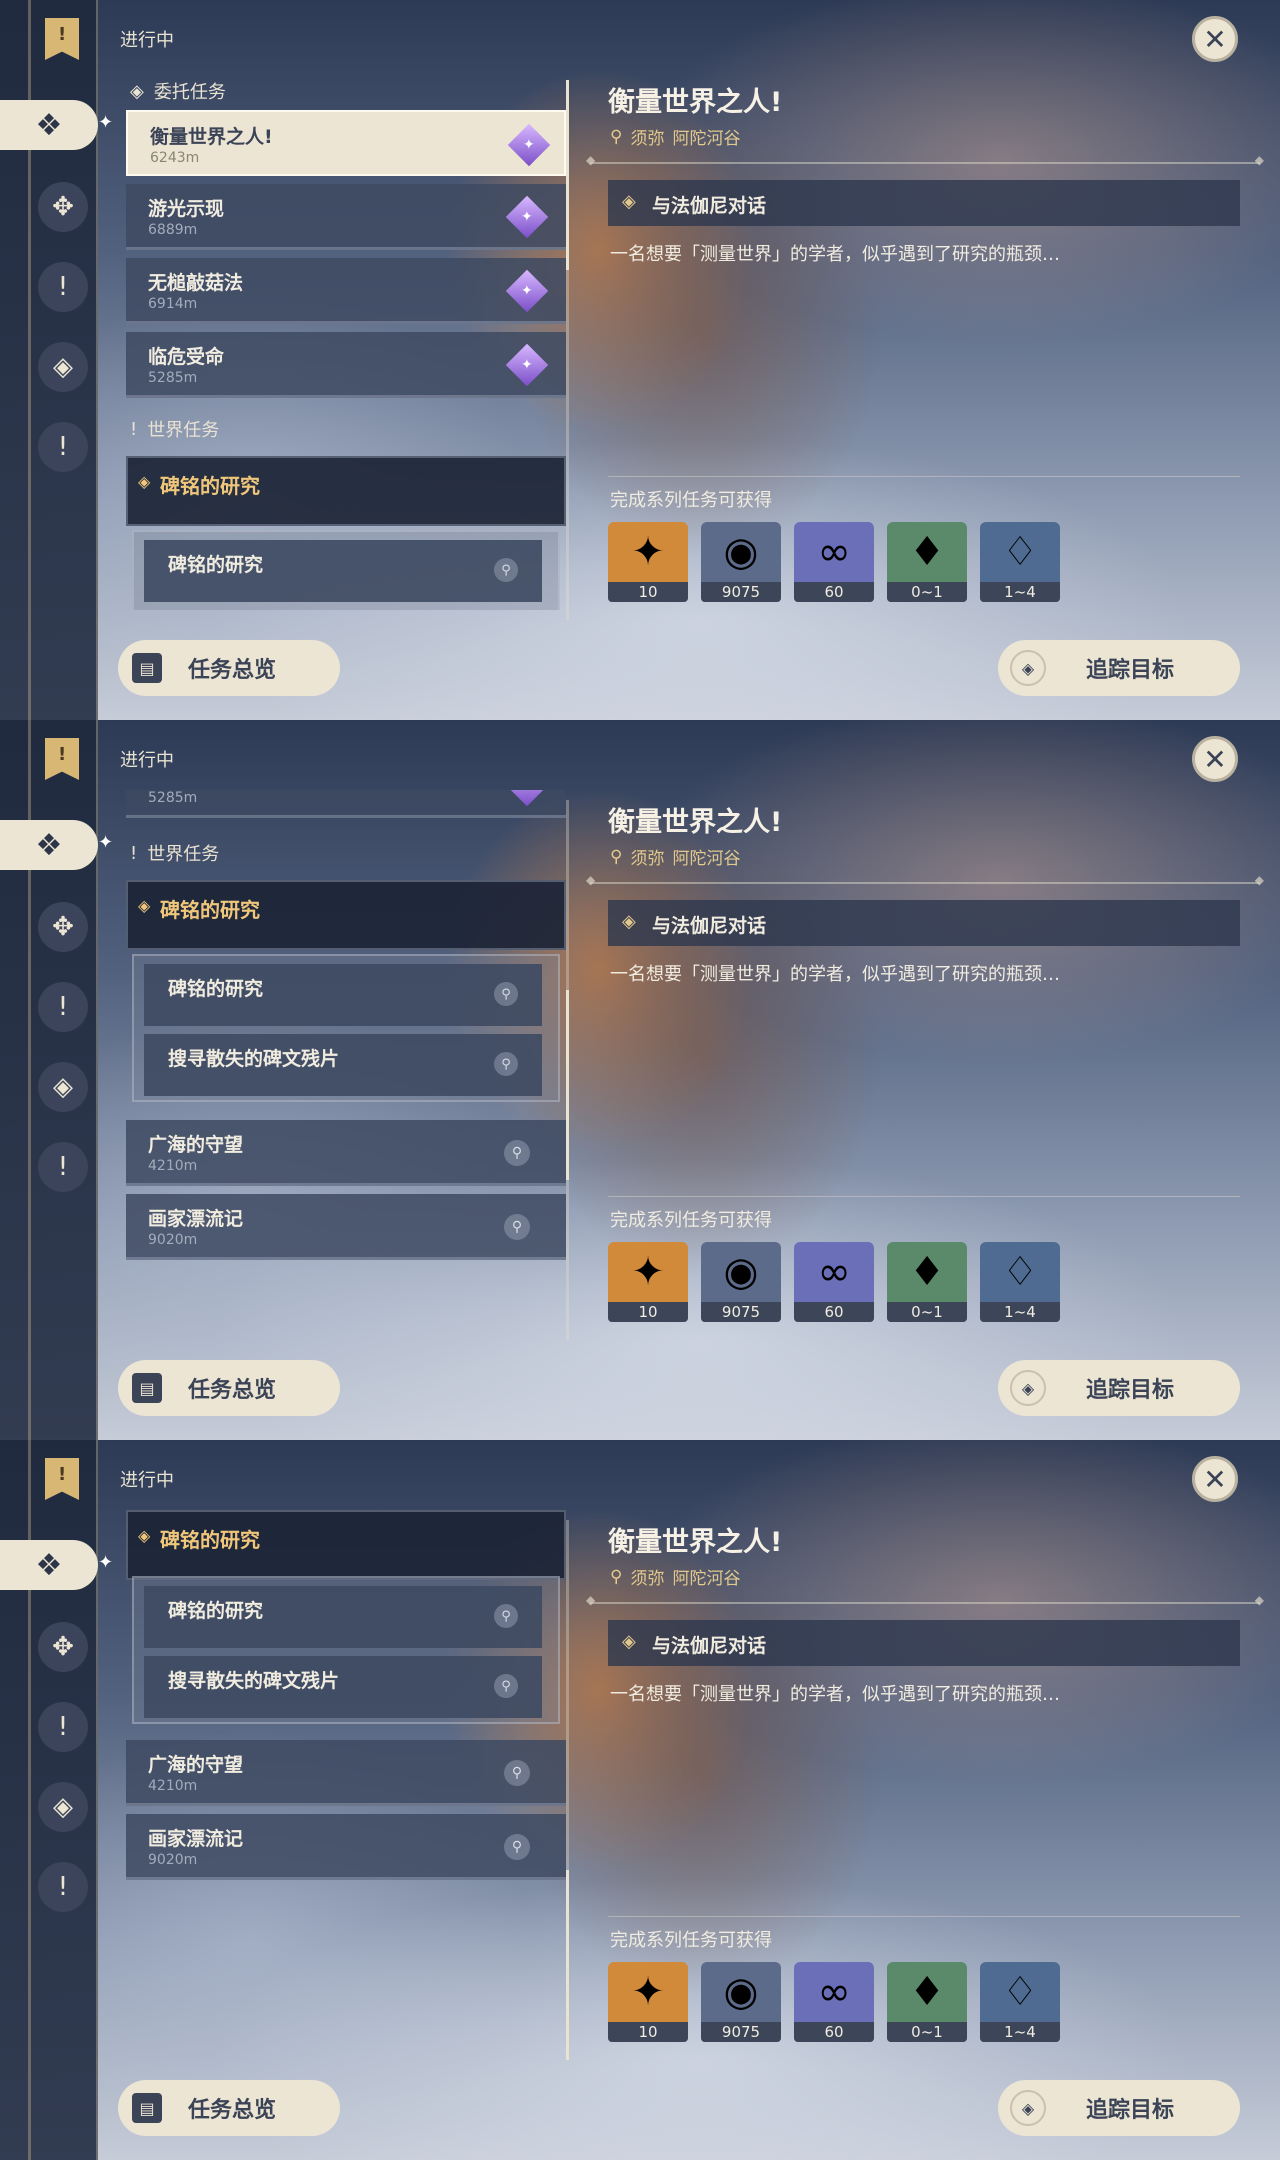  I want to click on quest-name: 画家漂流记, so click(196, 1219).